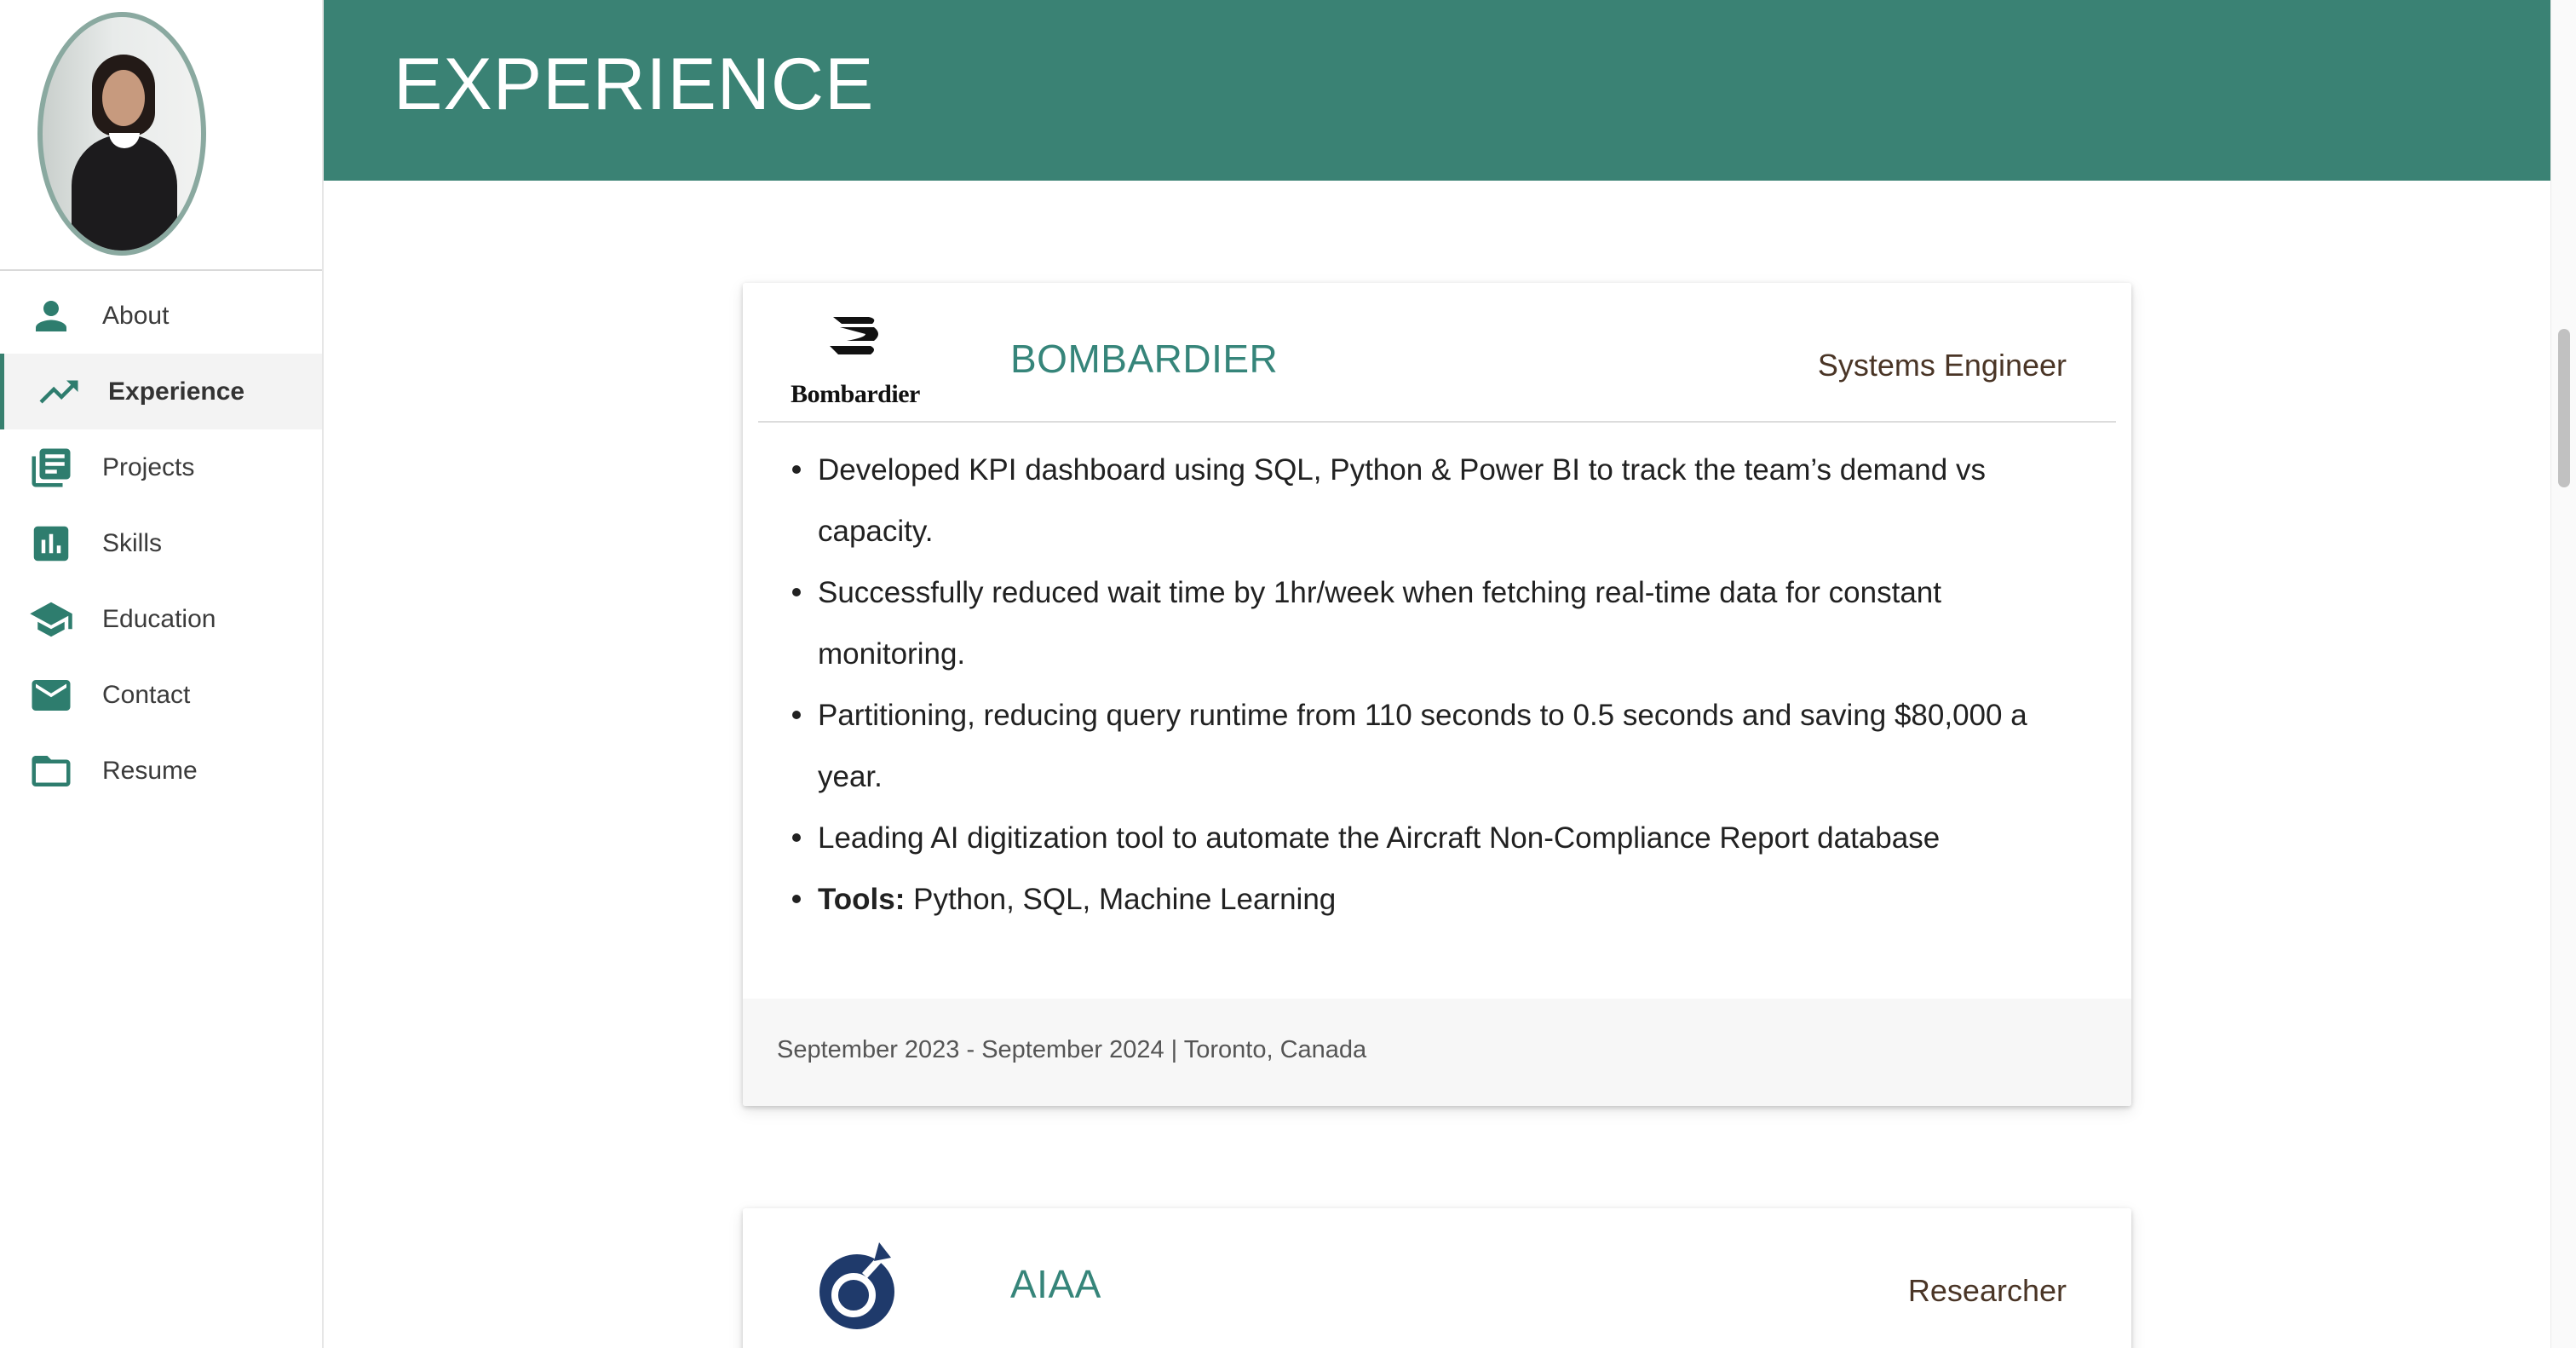 This screenshot has width=2576, height=1348. Describe the element at coordinates (51, 695) in the screenshot. I see `mail-icon` at that location.